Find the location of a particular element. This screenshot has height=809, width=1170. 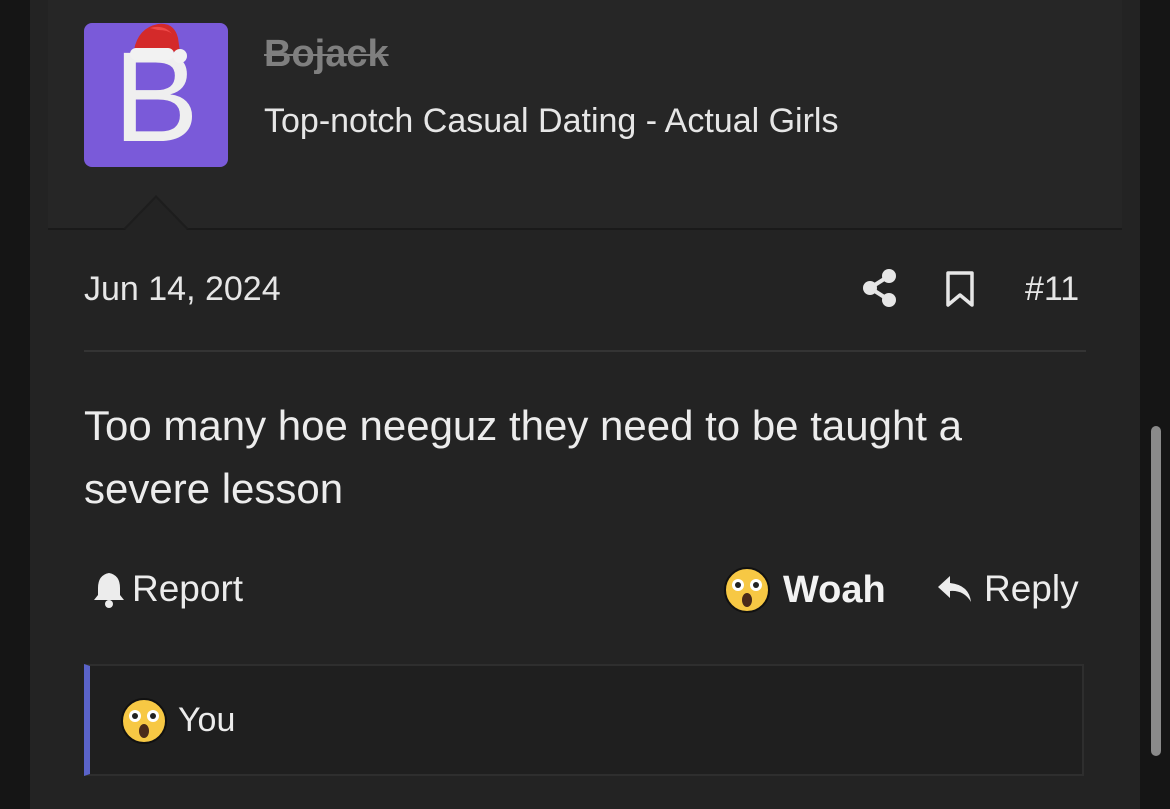

reaction-button: Woah is located at coordinates (804, 590).